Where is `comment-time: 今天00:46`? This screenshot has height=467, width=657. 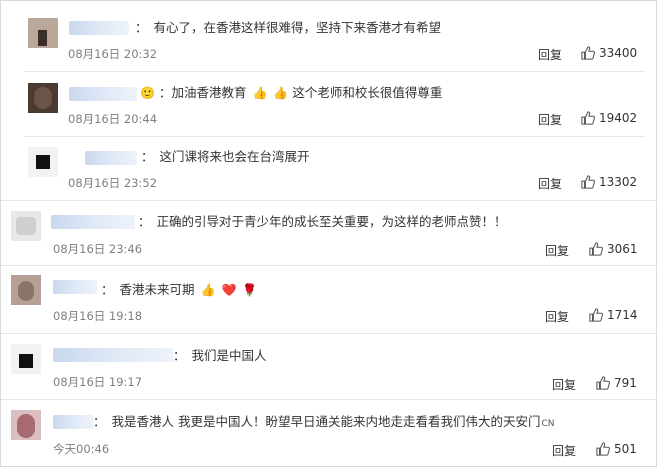
comment-time: 今天00:46 is located at coordinates (81, 449).